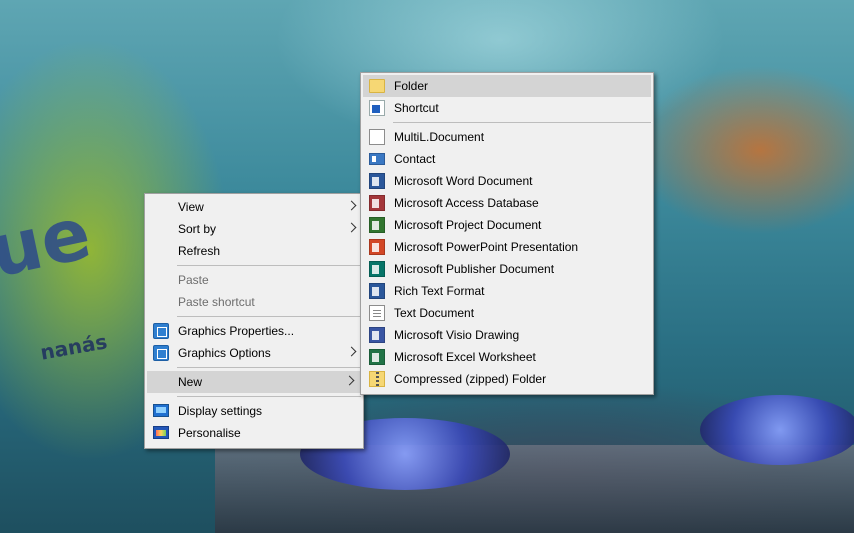 The height and width of the screenshot is (533, 854). What do you see at coordinates (507, 86) in the screenshot?
I see `submenu-item-folder: Folder` at bounding box center [507, 86].